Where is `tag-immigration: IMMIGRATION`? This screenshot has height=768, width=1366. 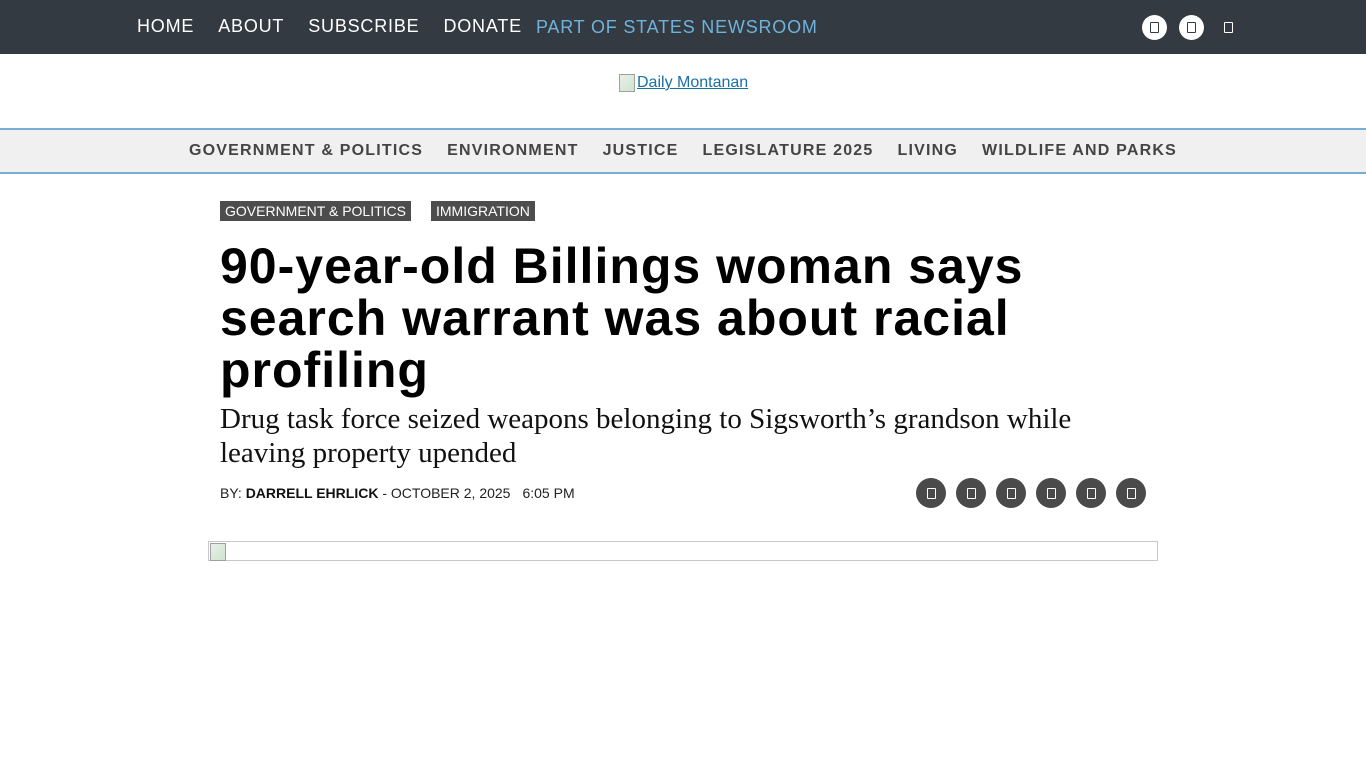 tag-immigration: IMMIGRATION is located at coordinates (483, 211).